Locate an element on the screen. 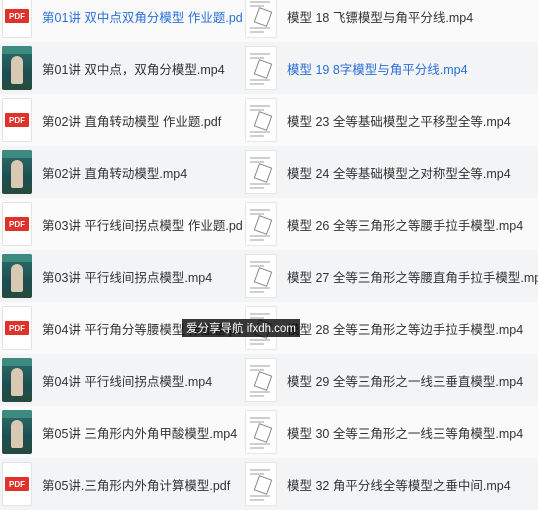 The width and height of the screenshot is (538, 510). file-name: 模型 26 全等三角形之等腰手拉手模型.mp4 is located at coordinates (405, 224).